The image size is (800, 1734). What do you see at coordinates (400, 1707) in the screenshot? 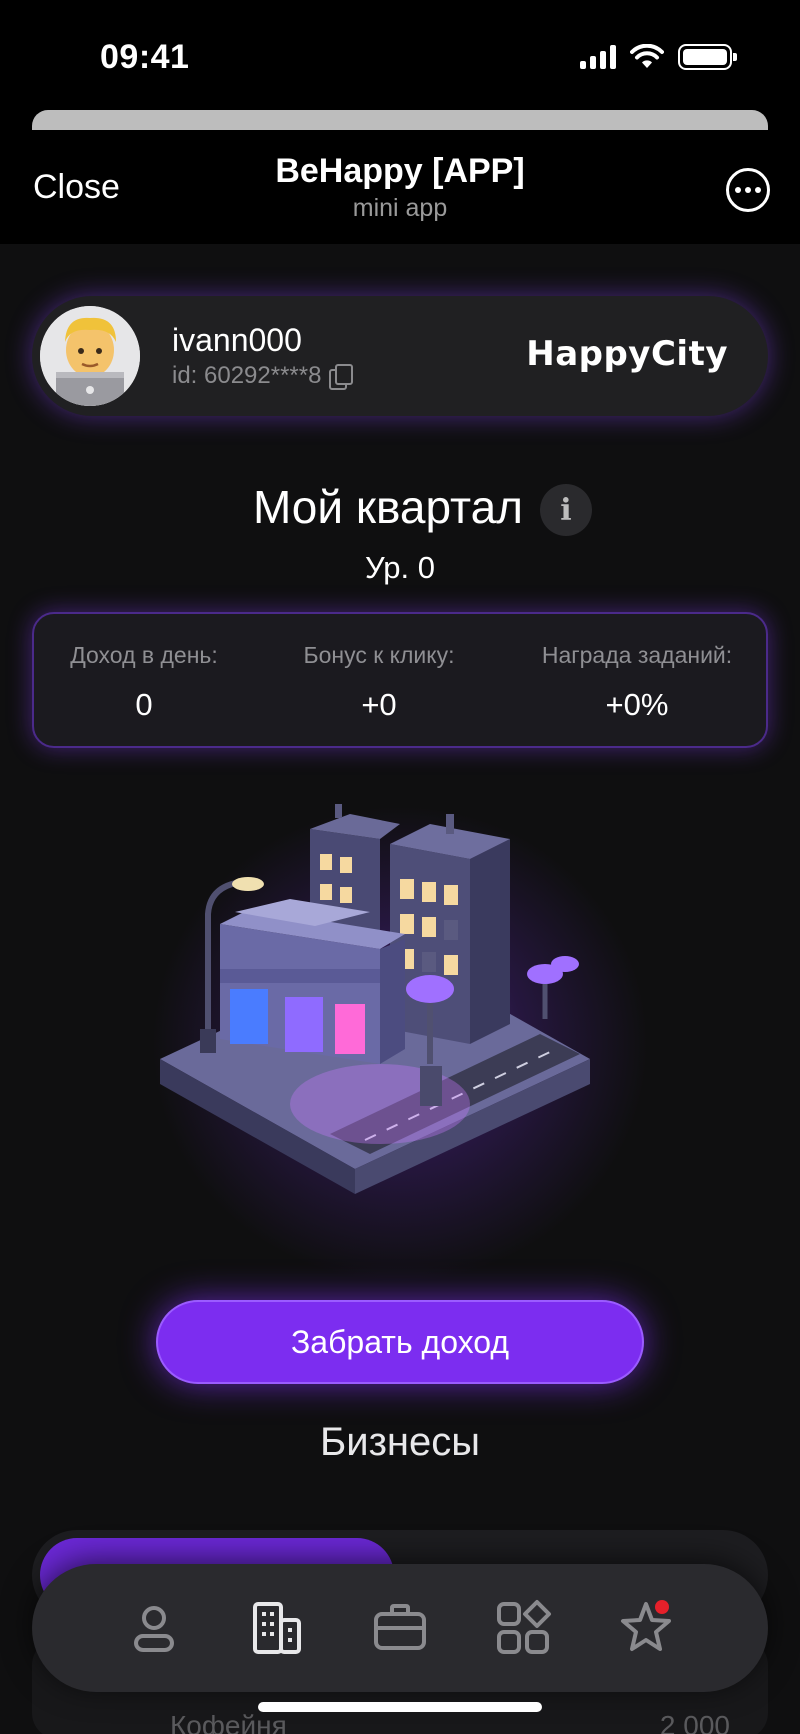
I see `home-indicator` at bounding box center [400, 1707].